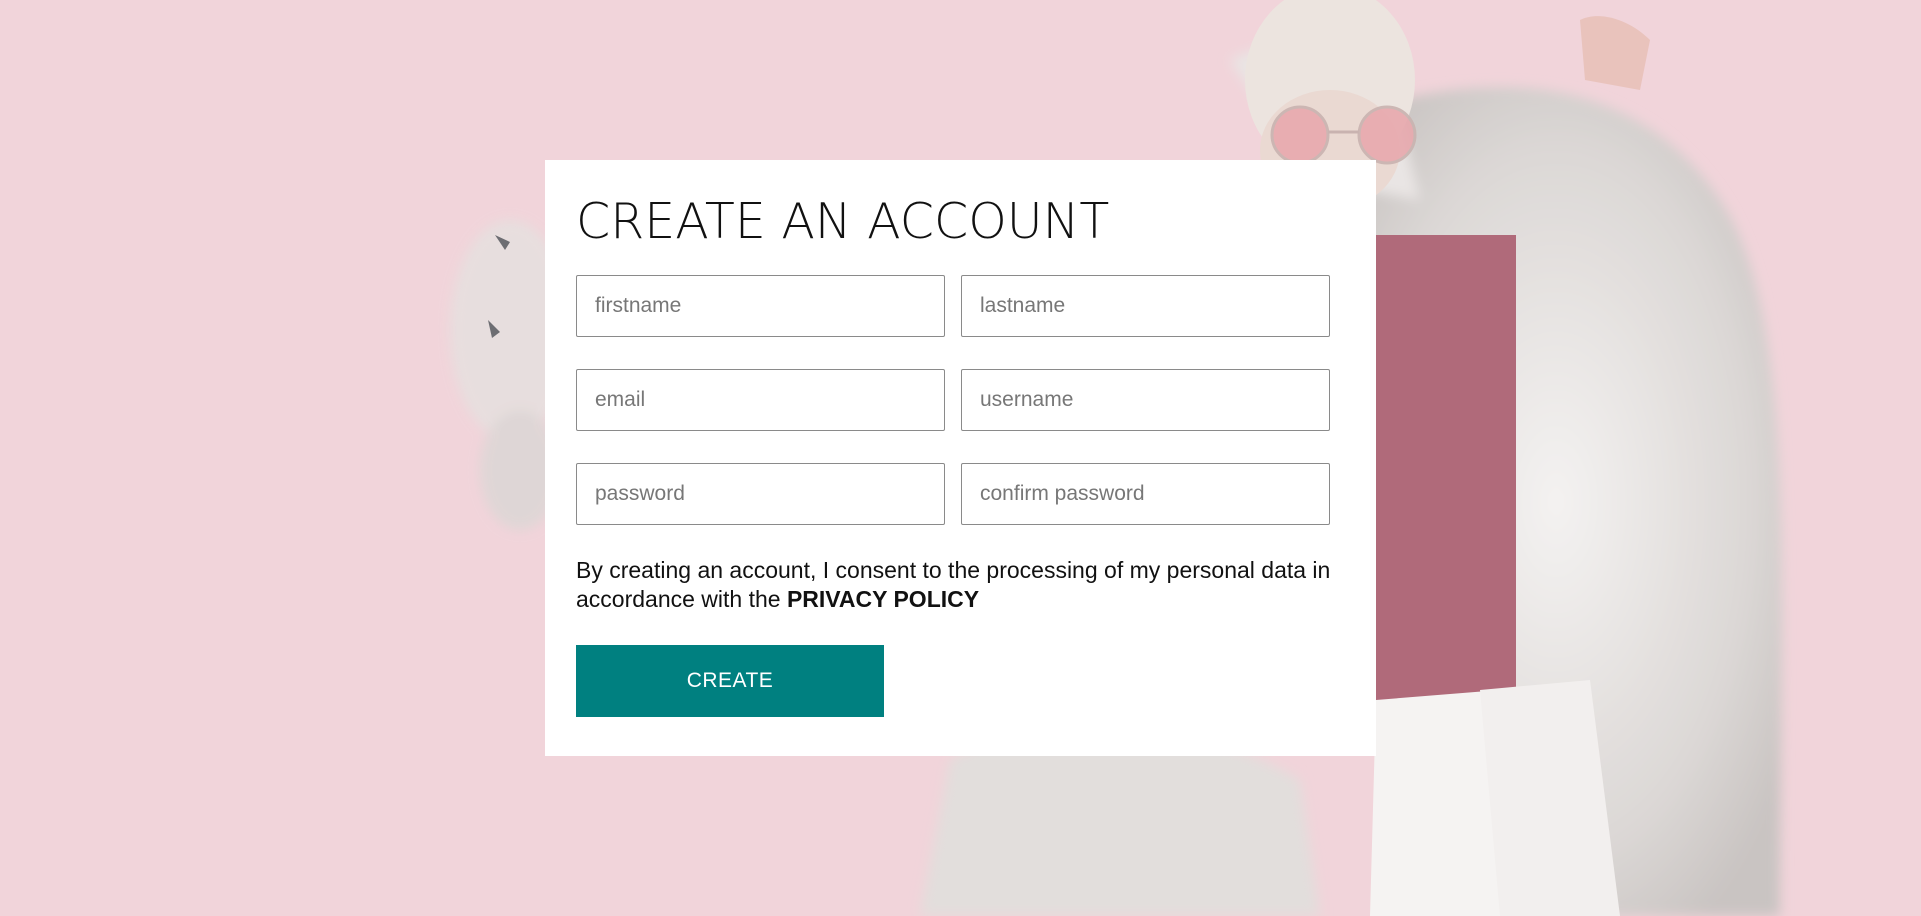 Image resolution: width=1921 pixels, height=916 pixels. What do you see at coordinates (843, 221) in the screenshot?
I see `page-title: CREATE AN ACCOUNT` at bounding box center [843, 221].